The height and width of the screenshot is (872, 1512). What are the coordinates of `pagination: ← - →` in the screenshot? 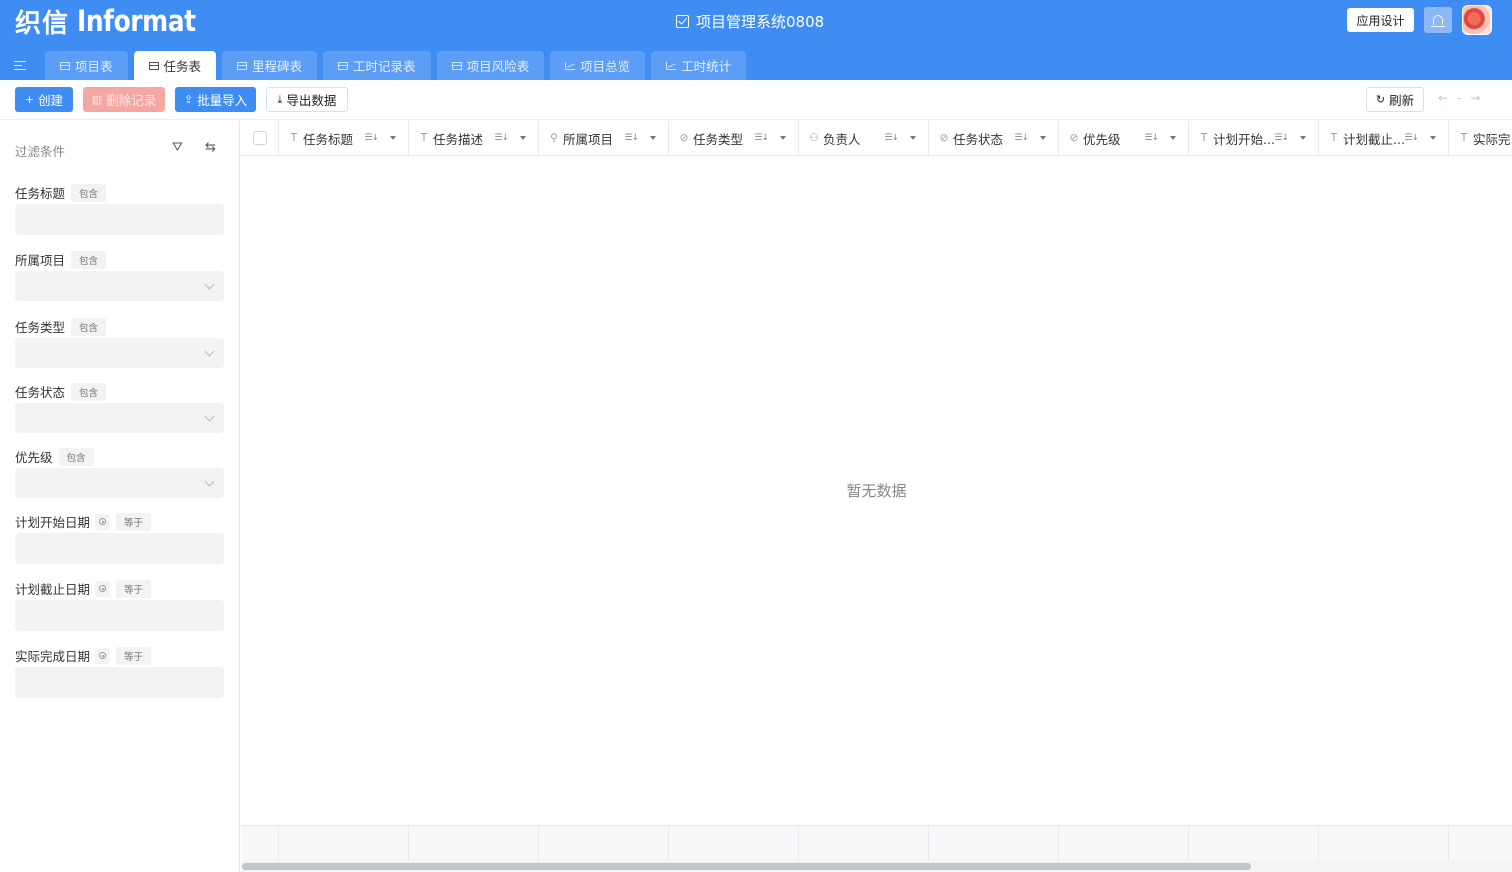 It's located at (1459, 98).